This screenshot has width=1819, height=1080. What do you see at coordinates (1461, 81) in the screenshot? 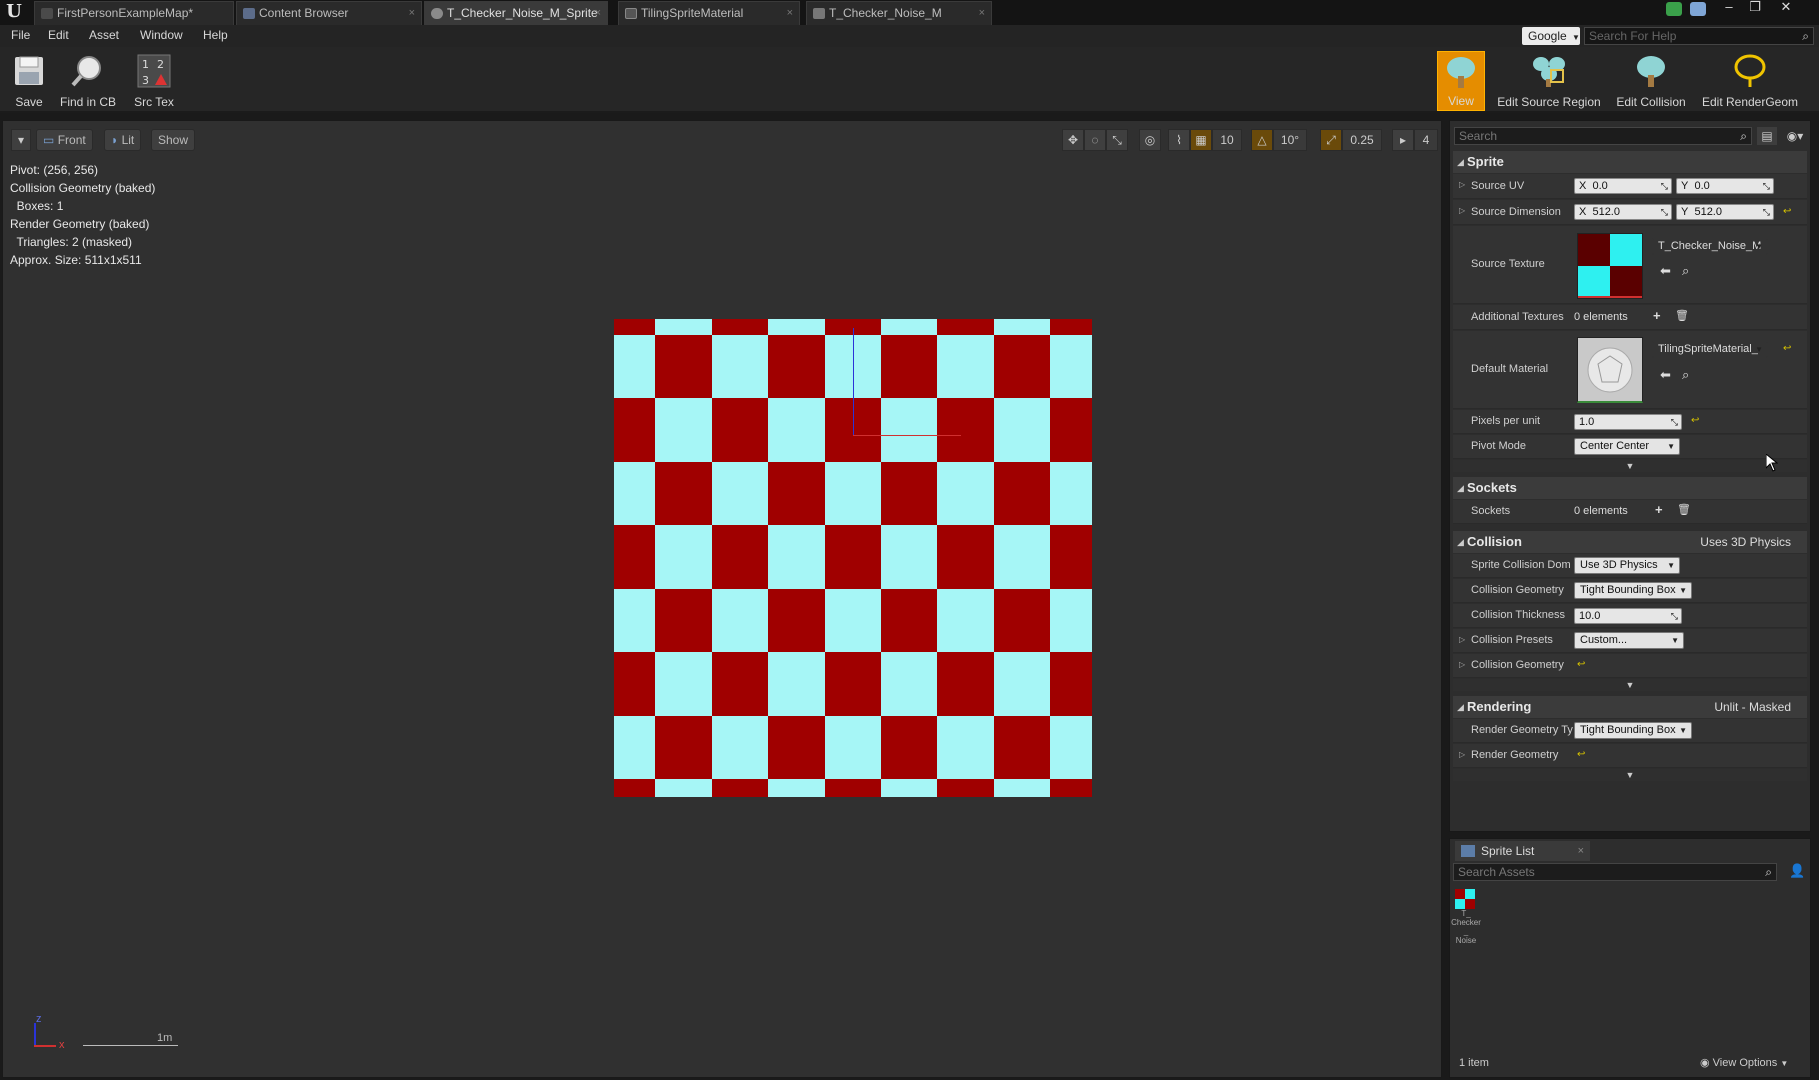
I see `view-mode-button: View` at bounding box center [1461, 81].